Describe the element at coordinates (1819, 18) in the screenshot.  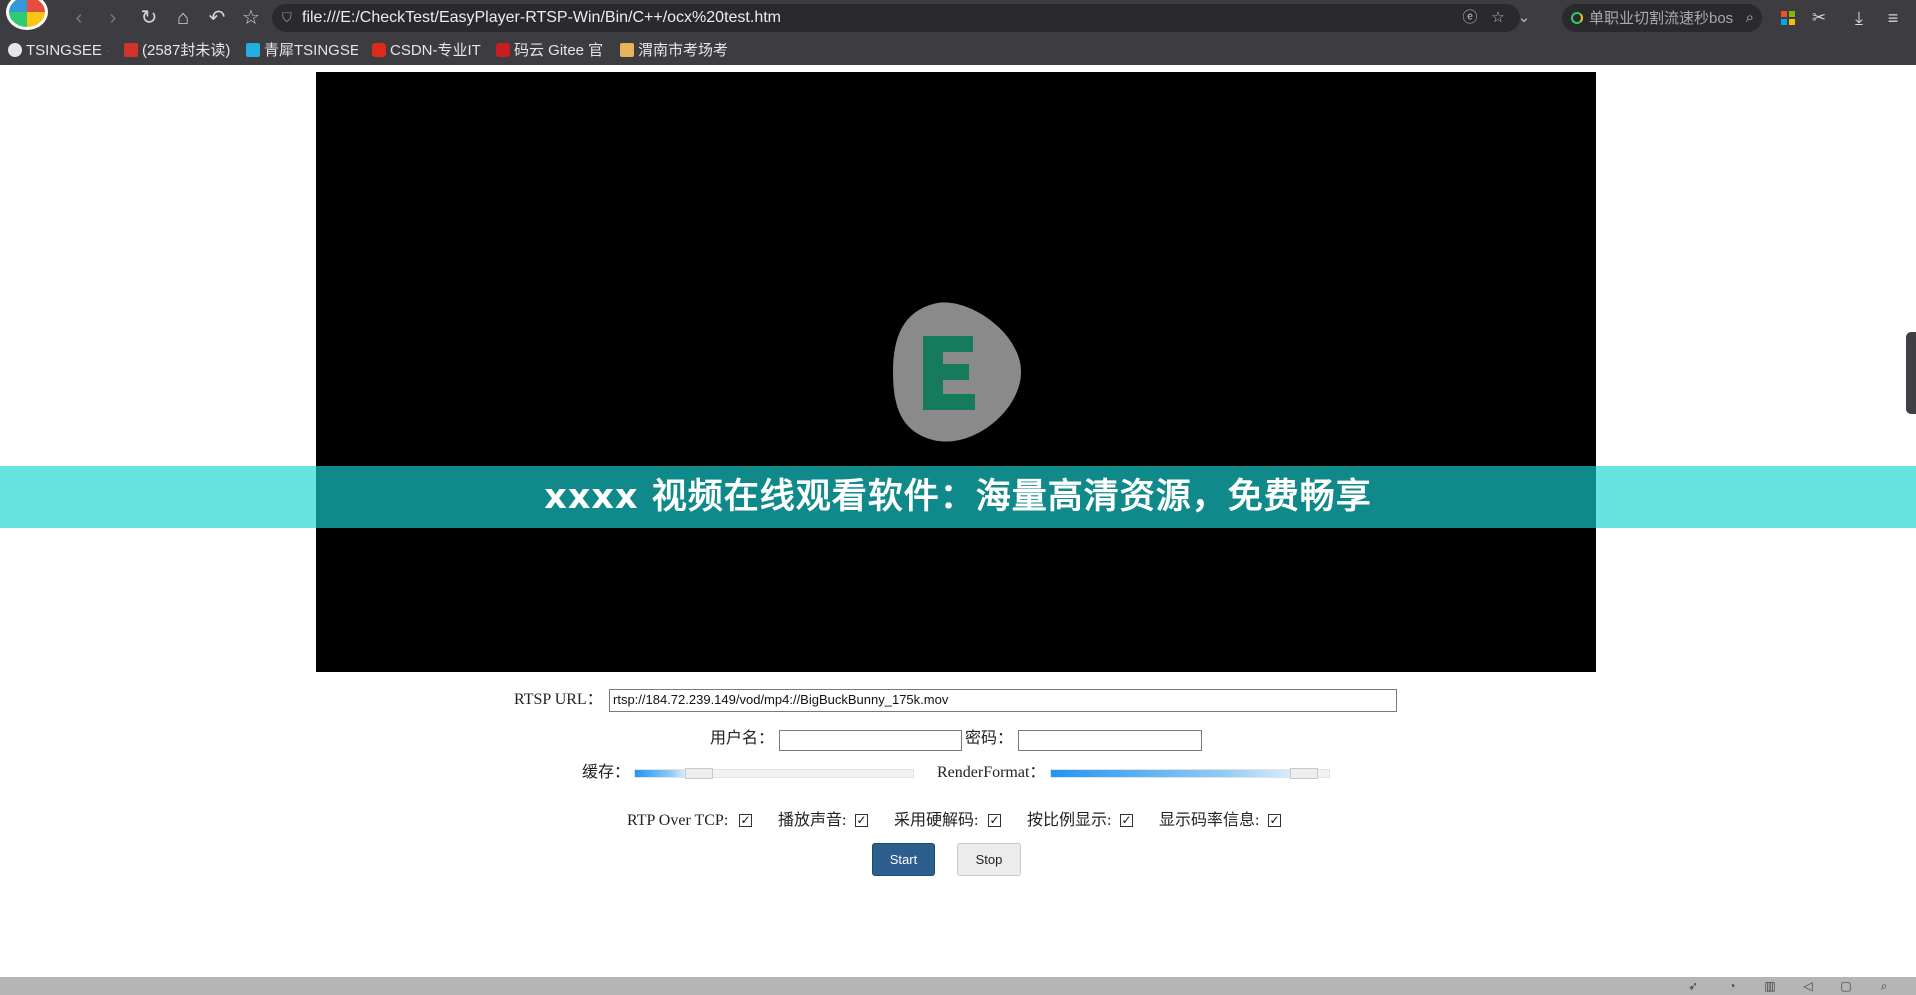
I see `scissors-icon: ✂` at that location.